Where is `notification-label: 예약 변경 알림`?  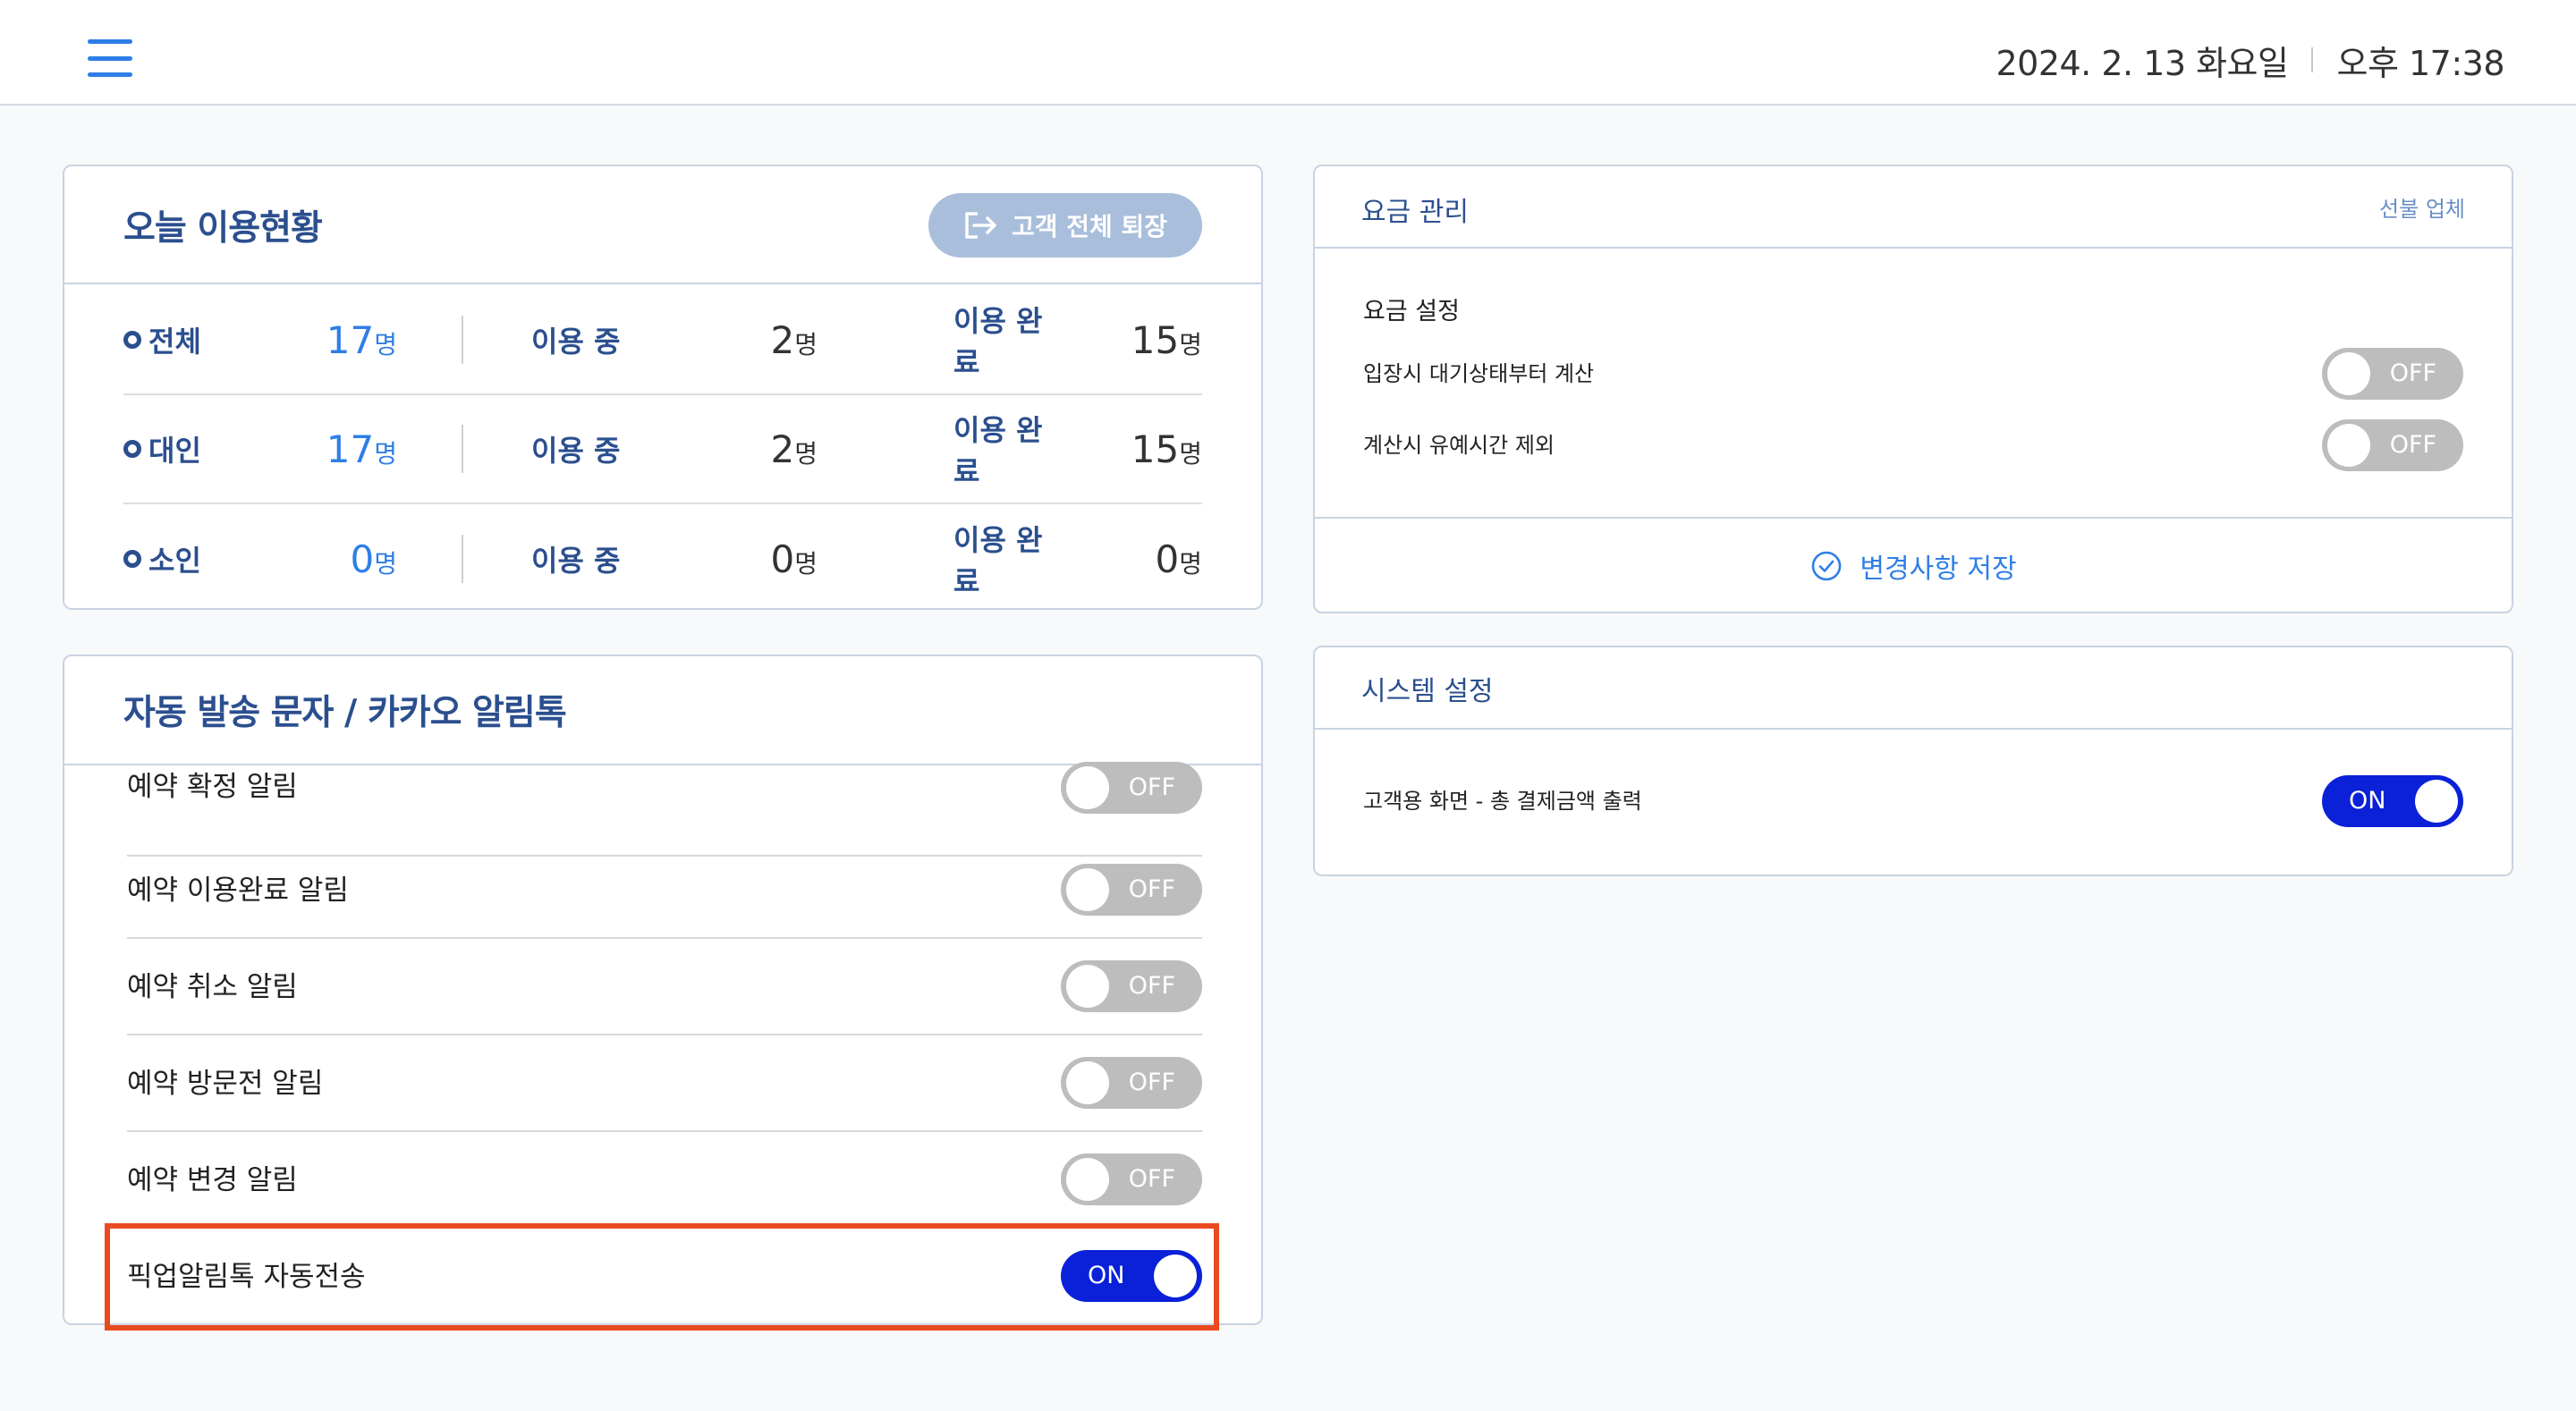 notification-label: 예약 변경 알림 is located at coordinates (212, 1180).